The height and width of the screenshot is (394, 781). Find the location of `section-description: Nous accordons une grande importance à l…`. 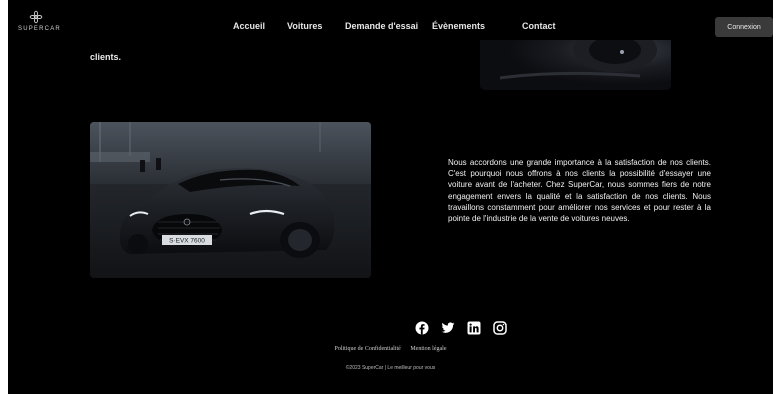

section-description: Nous accordons une grande importance à l… is located at coordinates (579, 191).